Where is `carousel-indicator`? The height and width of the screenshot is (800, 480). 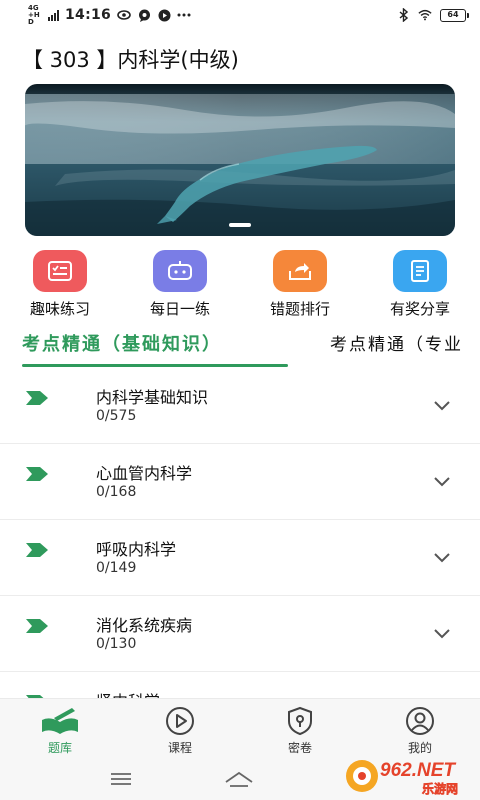 carousel-indicator is located at coordinates (240, 225).